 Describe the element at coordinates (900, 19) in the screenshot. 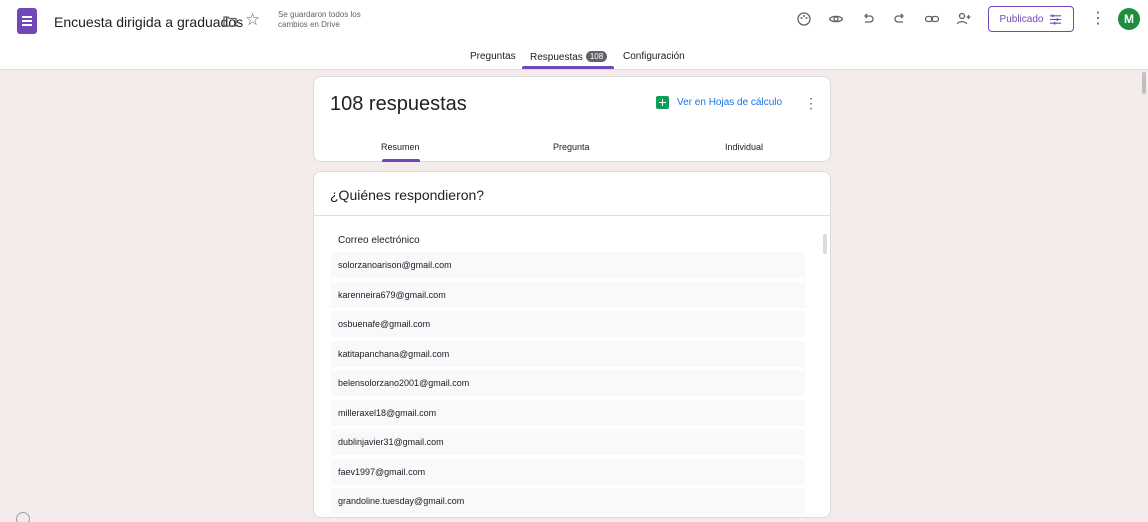

I see `redo-icon` at that location.